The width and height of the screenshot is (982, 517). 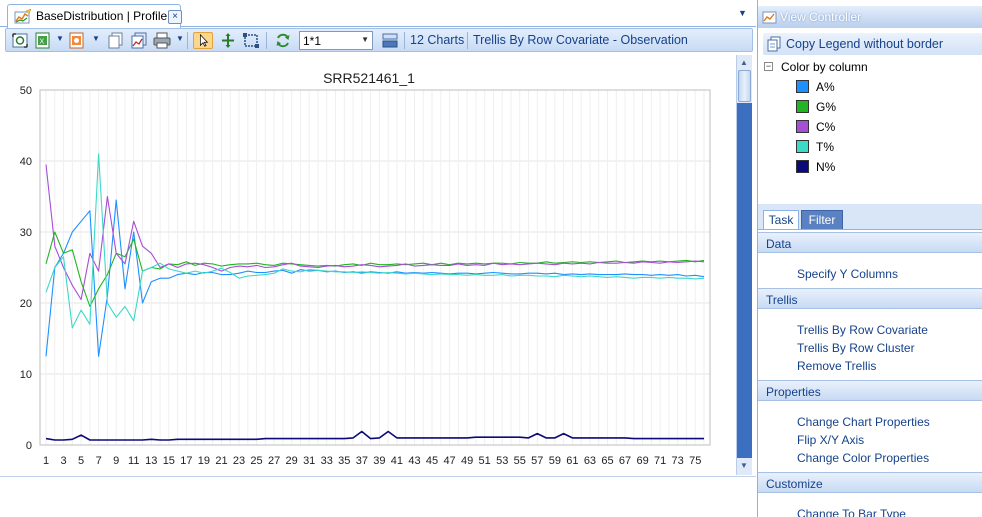 I want to click on x-tick-label: 53, so click(x=502, y=461).